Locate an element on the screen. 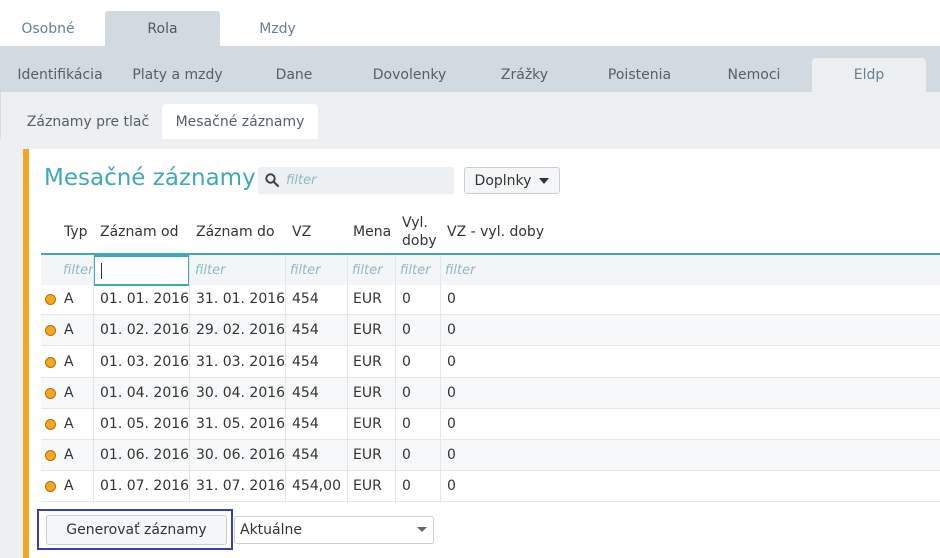 This screenshot has width=940, height=558. text-cursor is located at coordinates (101, 271).